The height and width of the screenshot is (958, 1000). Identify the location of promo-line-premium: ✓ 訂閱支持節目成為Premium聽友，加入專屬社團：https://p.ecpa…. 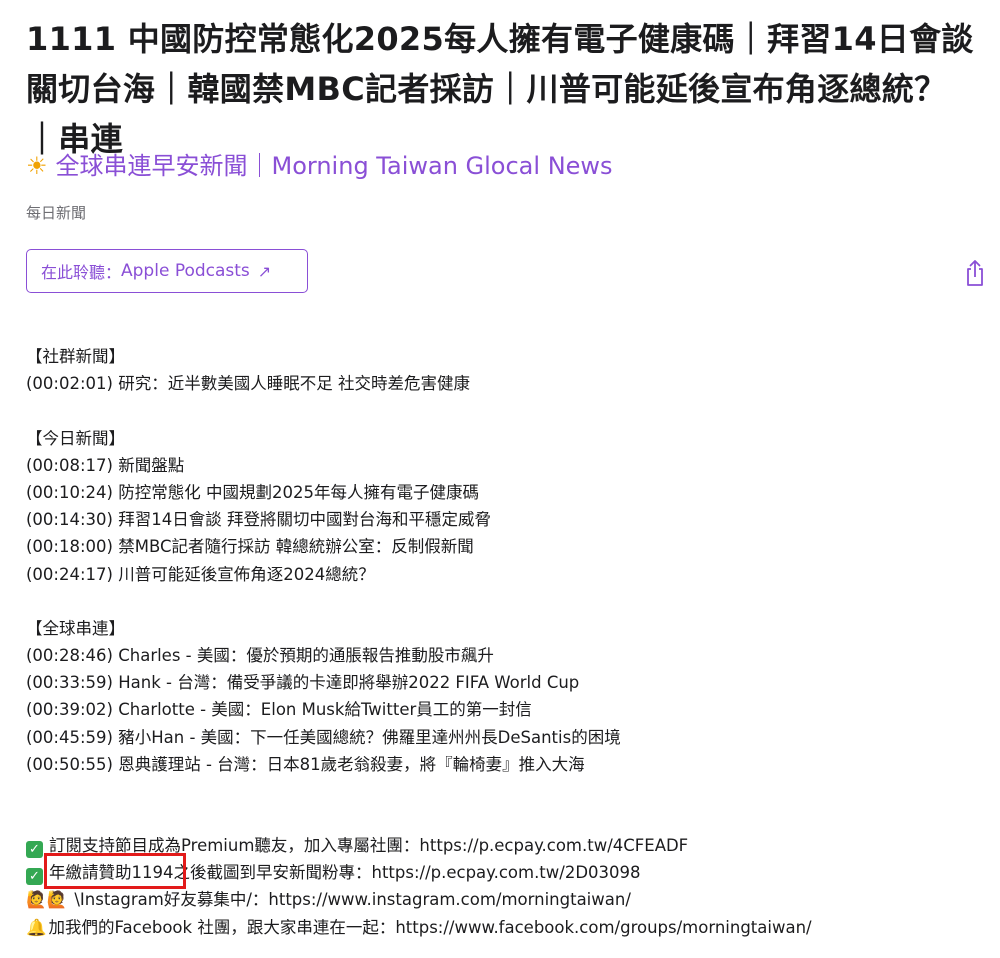
(506, 845).